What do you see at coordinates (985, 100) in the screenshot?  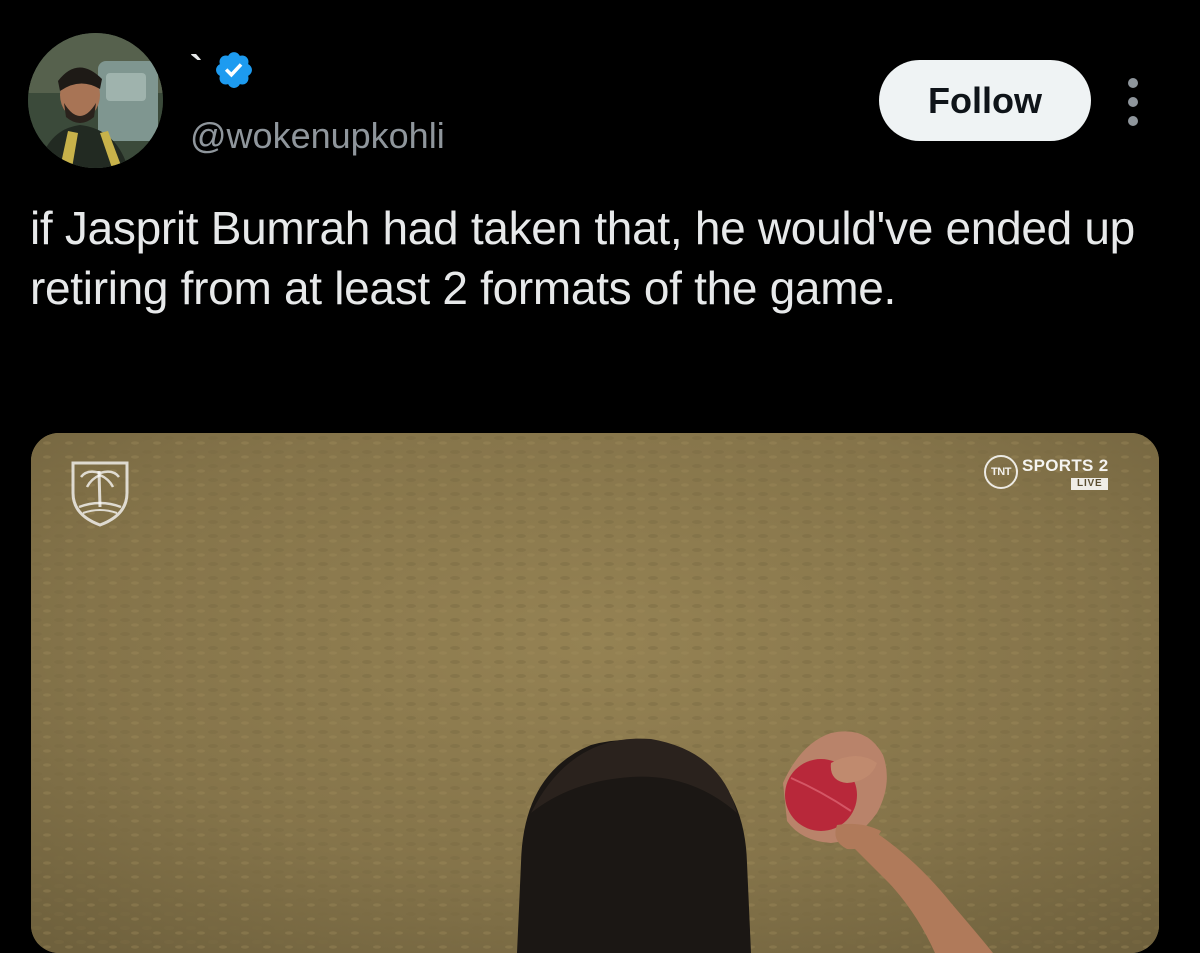 I see `follow-button: Follow` at bounding box center [985, 100].